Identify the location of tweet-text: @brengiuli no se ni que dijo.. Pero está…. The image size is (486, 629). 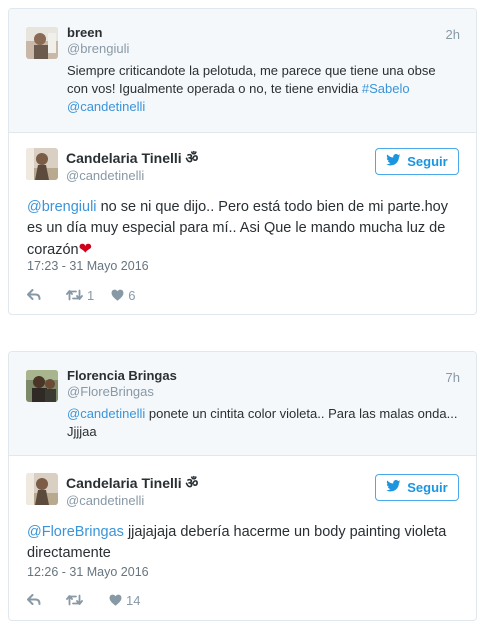
(242, 229).